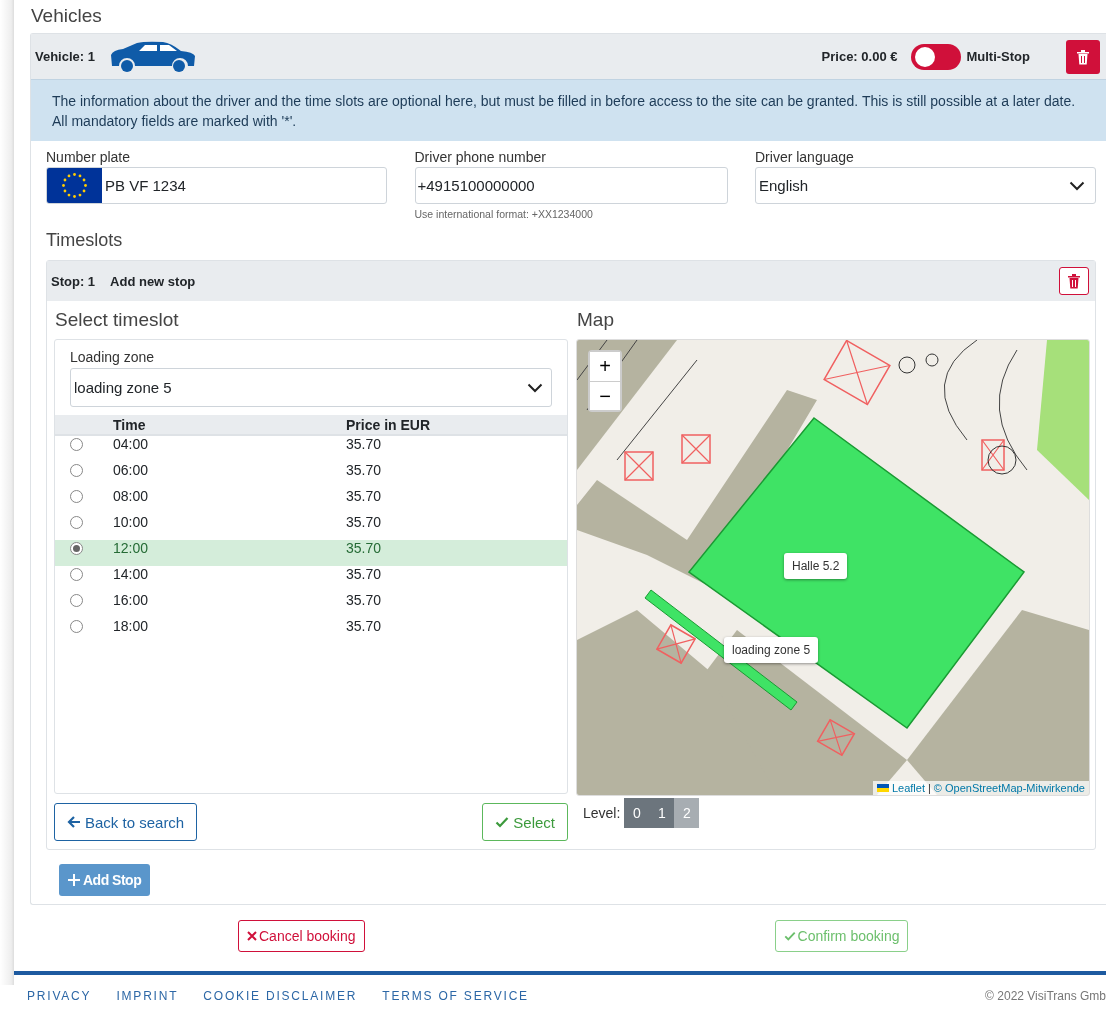  What do you see at coordinates (605, 395) in the screenshot?
I see `zoom-out-button: −` at bounding box center [605, 395].